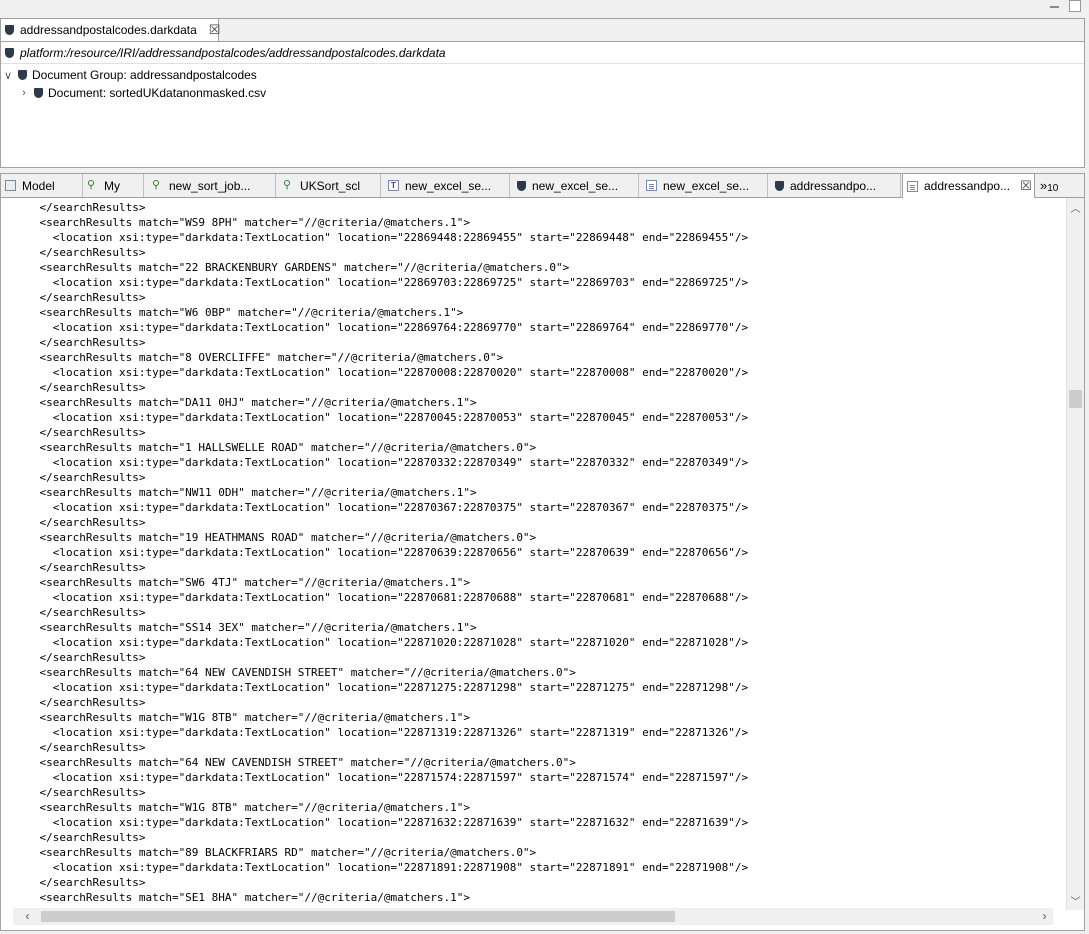  Describe the element at coordinates (1075, 207) in the screenshot. I see `scroll-up-arrow-icon: ︿` at that location.